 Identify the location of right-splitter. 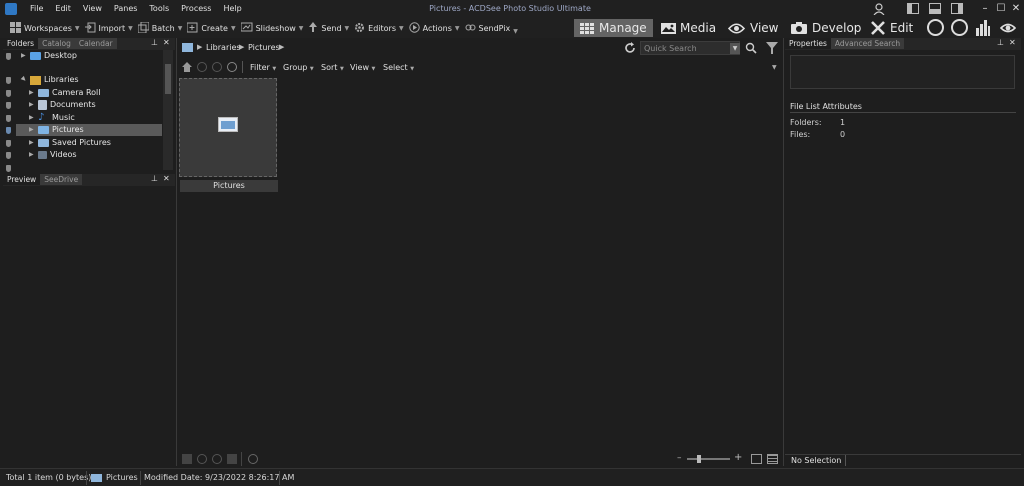
(783, 252).